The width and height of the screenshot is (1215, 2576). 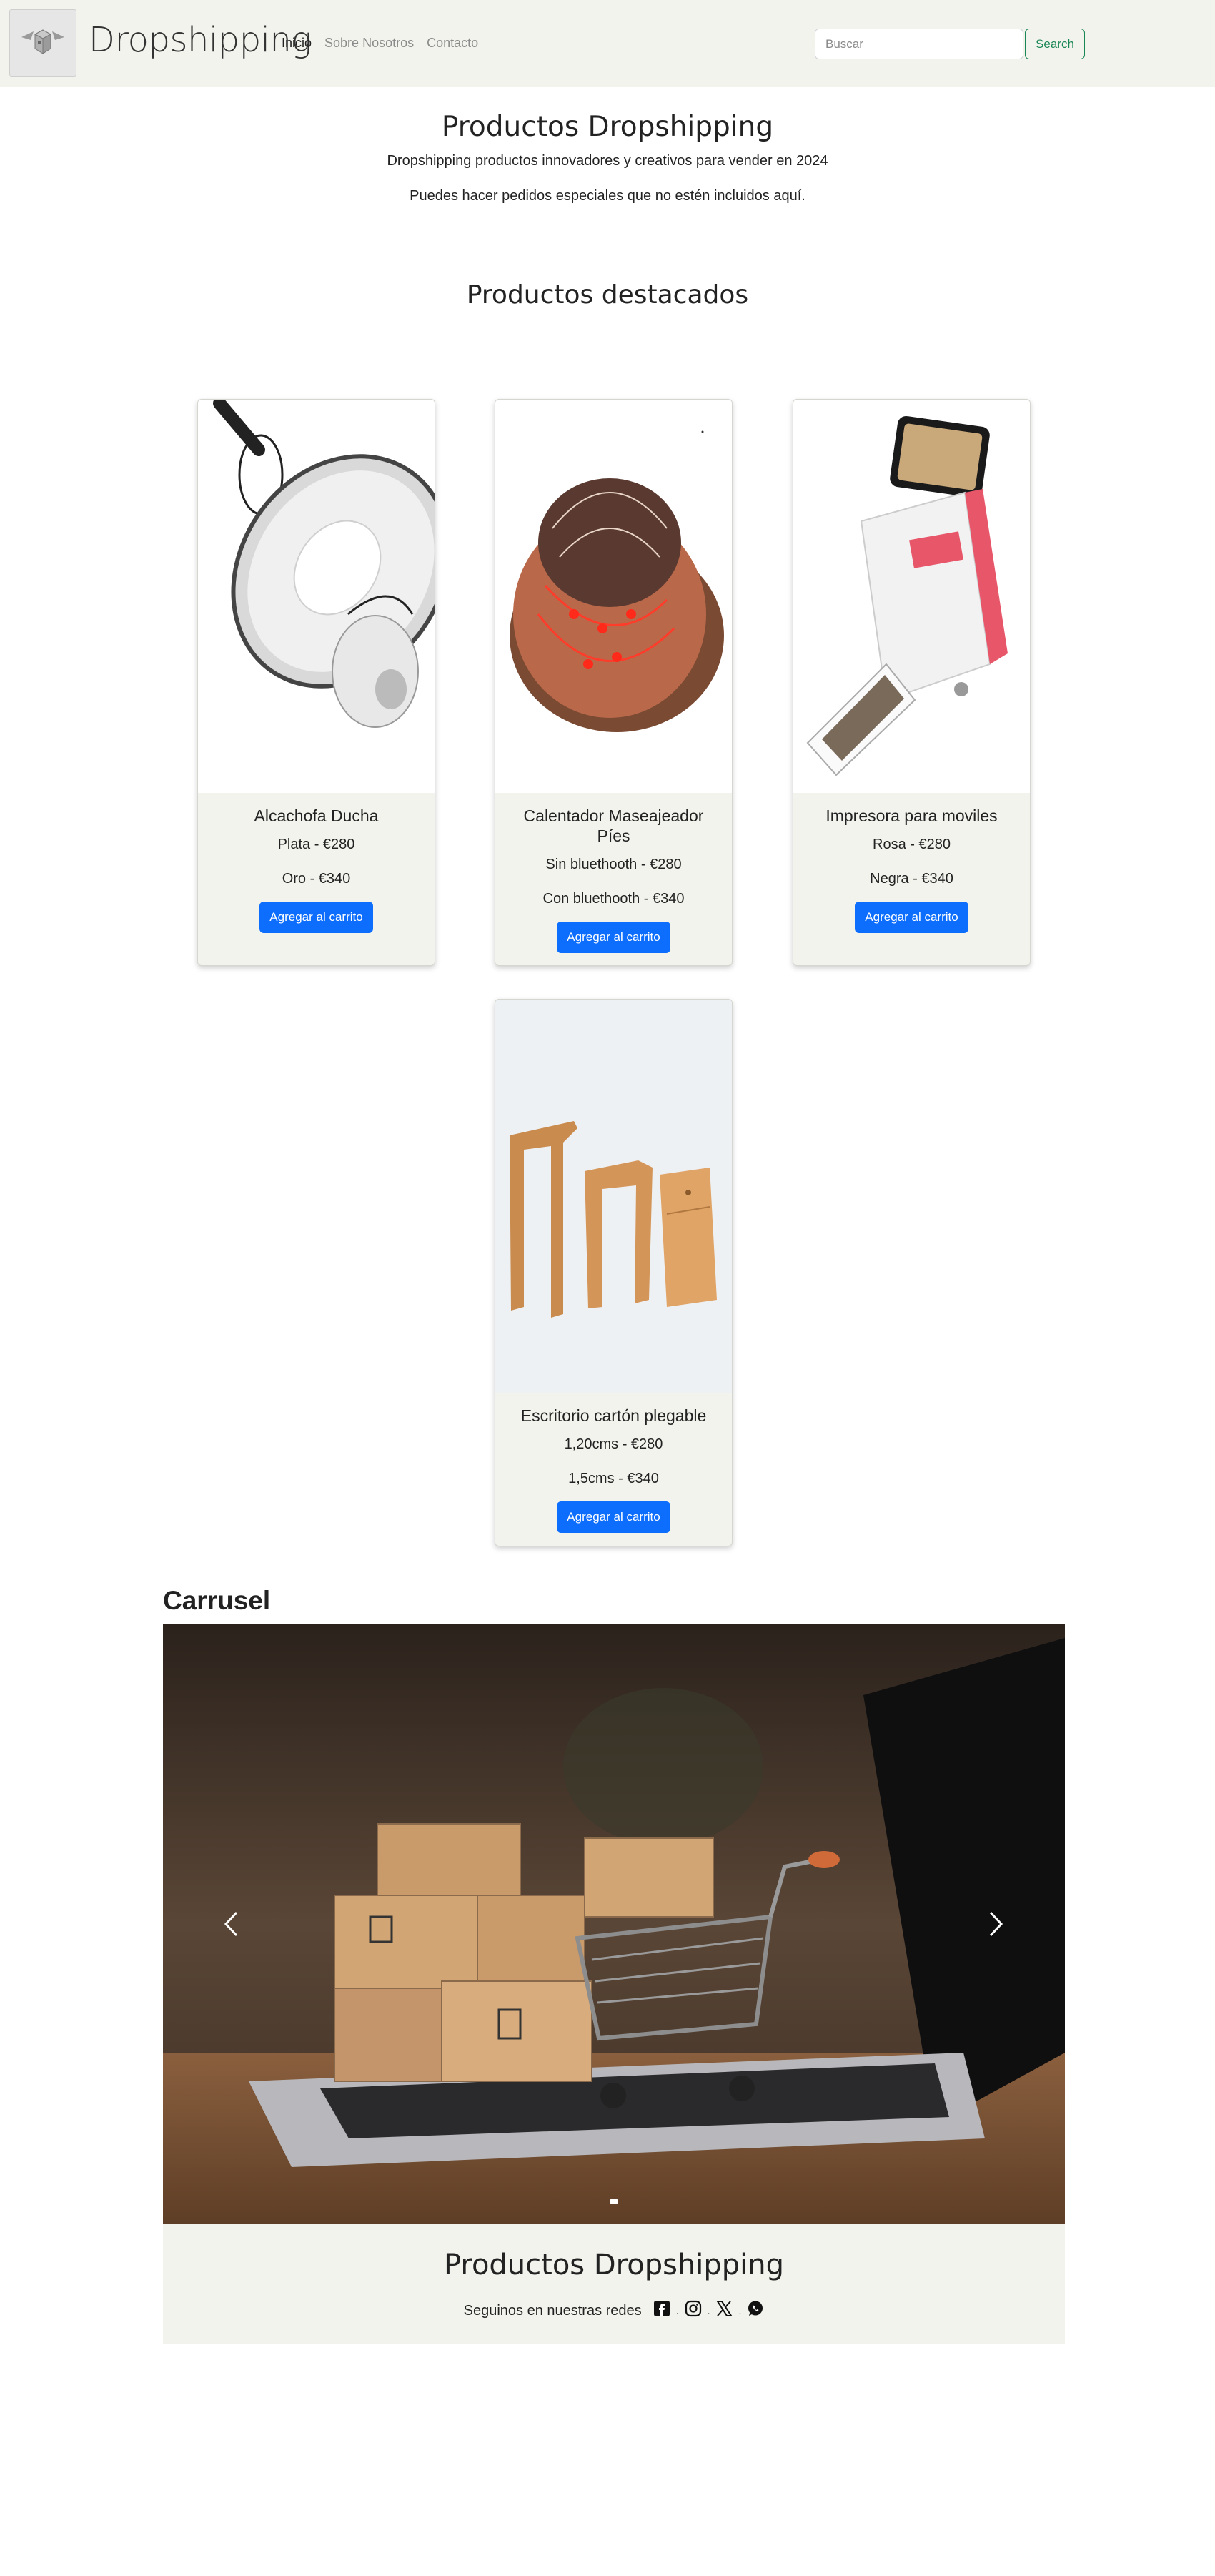 I want to click on product-image-shower, so click(x=317, y=596).